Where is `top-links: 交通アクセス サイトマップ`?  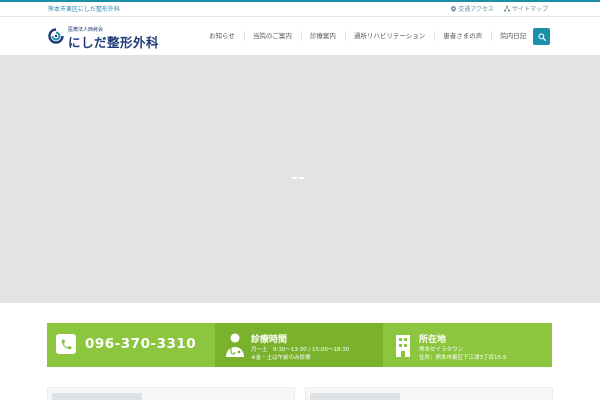
top-links: 交通アクセス サイトマップ is located at coordinates (499, 8).